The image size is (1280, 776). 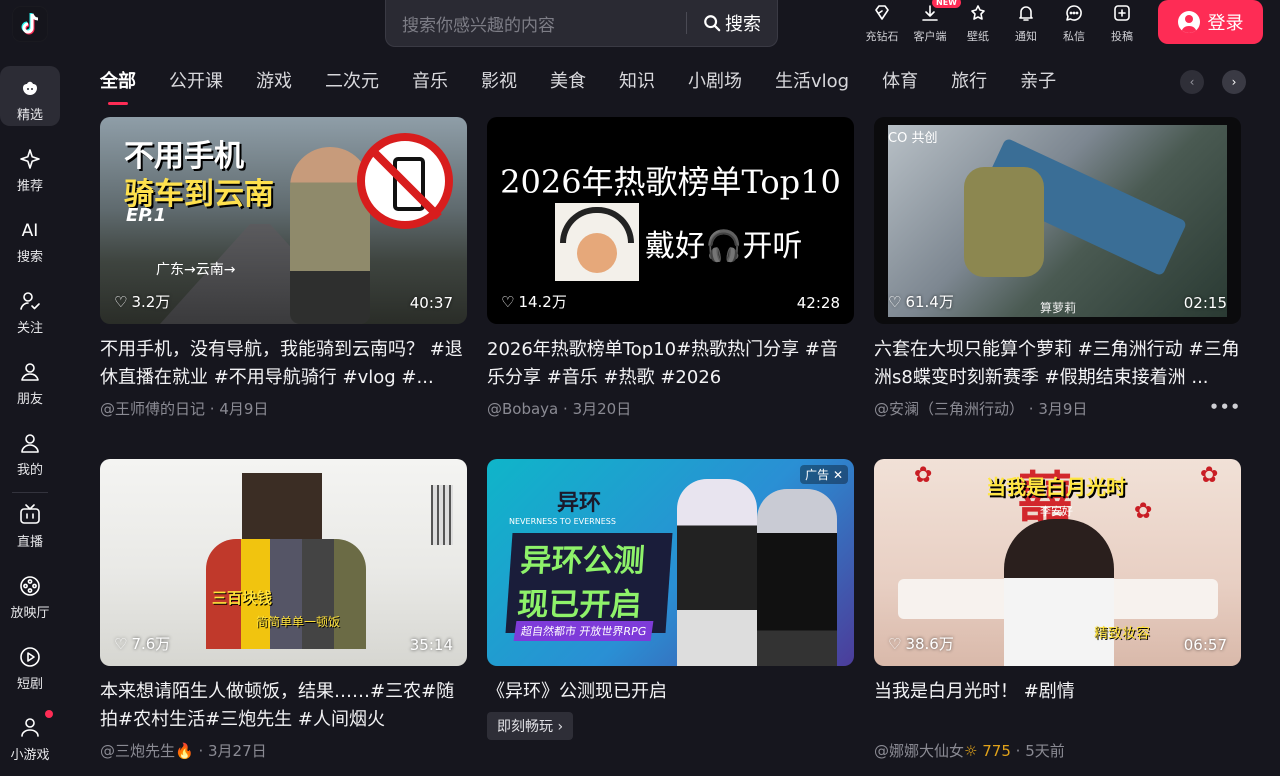 What do you see at coordinates (559, 409) in the screenshot?
I see `video-meta: @Bobaya · 3月20日` at bounding box center [559, 409].